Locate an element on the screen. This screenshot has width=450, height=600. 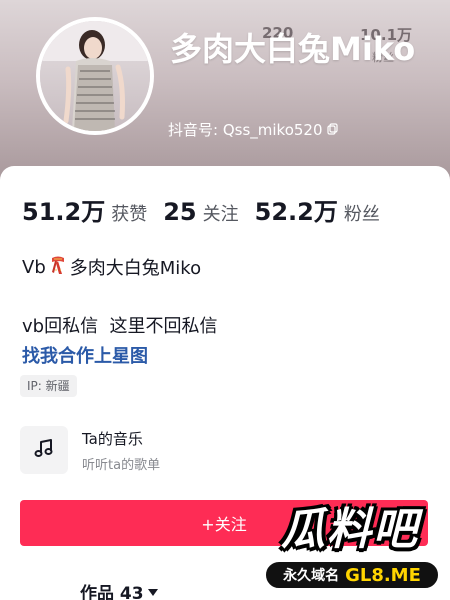
likes-label: 获赞 is located at coordinates (129, 214).